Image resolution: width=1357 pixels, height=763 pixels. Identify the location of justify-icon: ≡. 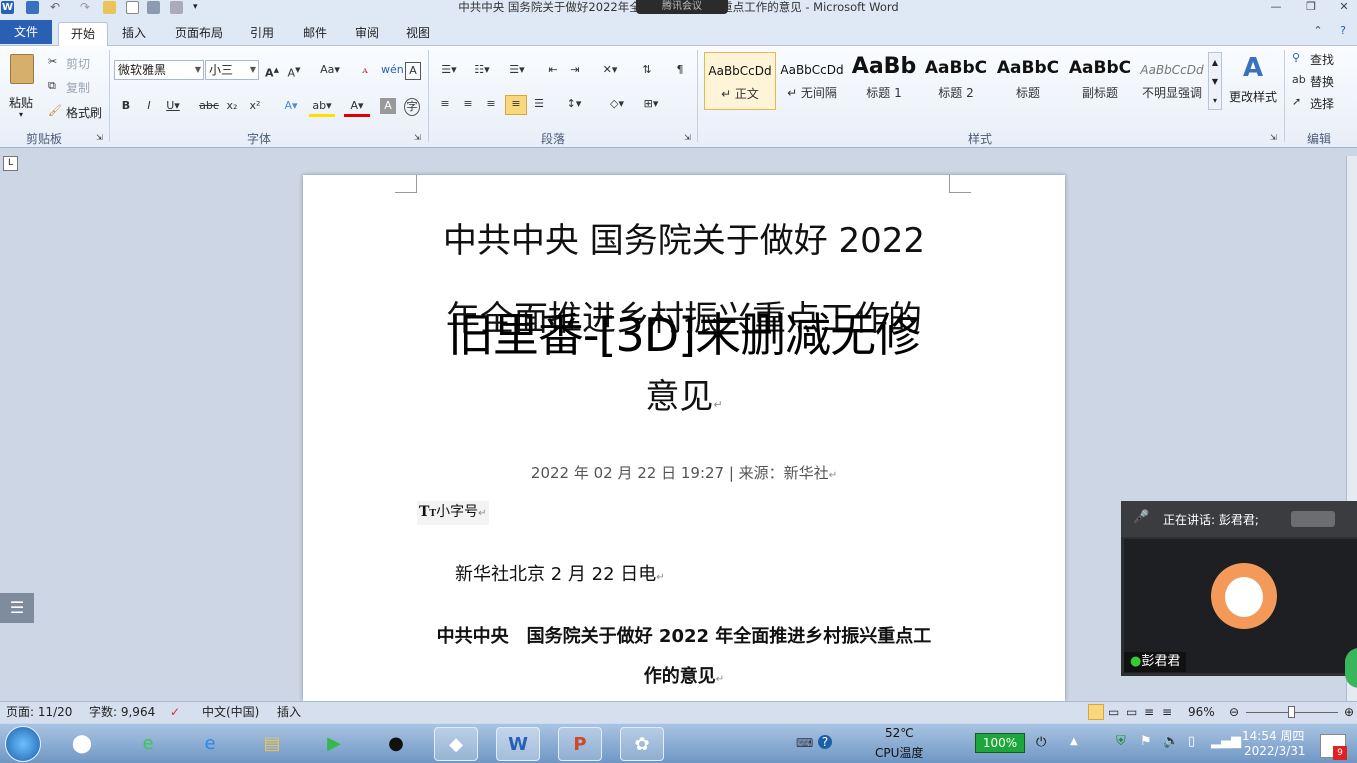
(516, 105).